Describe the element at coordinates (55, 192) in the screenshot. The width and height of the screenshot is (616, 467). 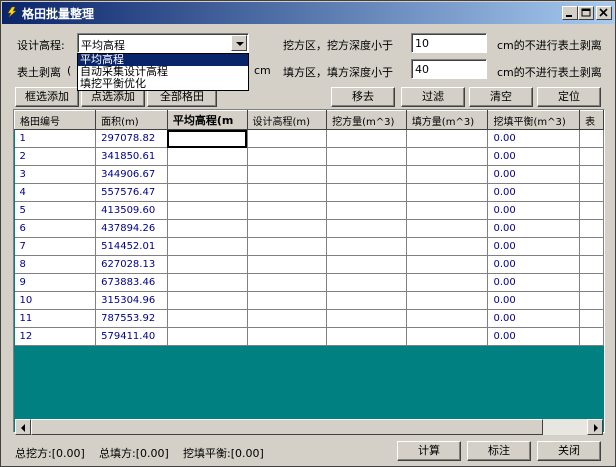
I see `table-cell: 4` at that location.